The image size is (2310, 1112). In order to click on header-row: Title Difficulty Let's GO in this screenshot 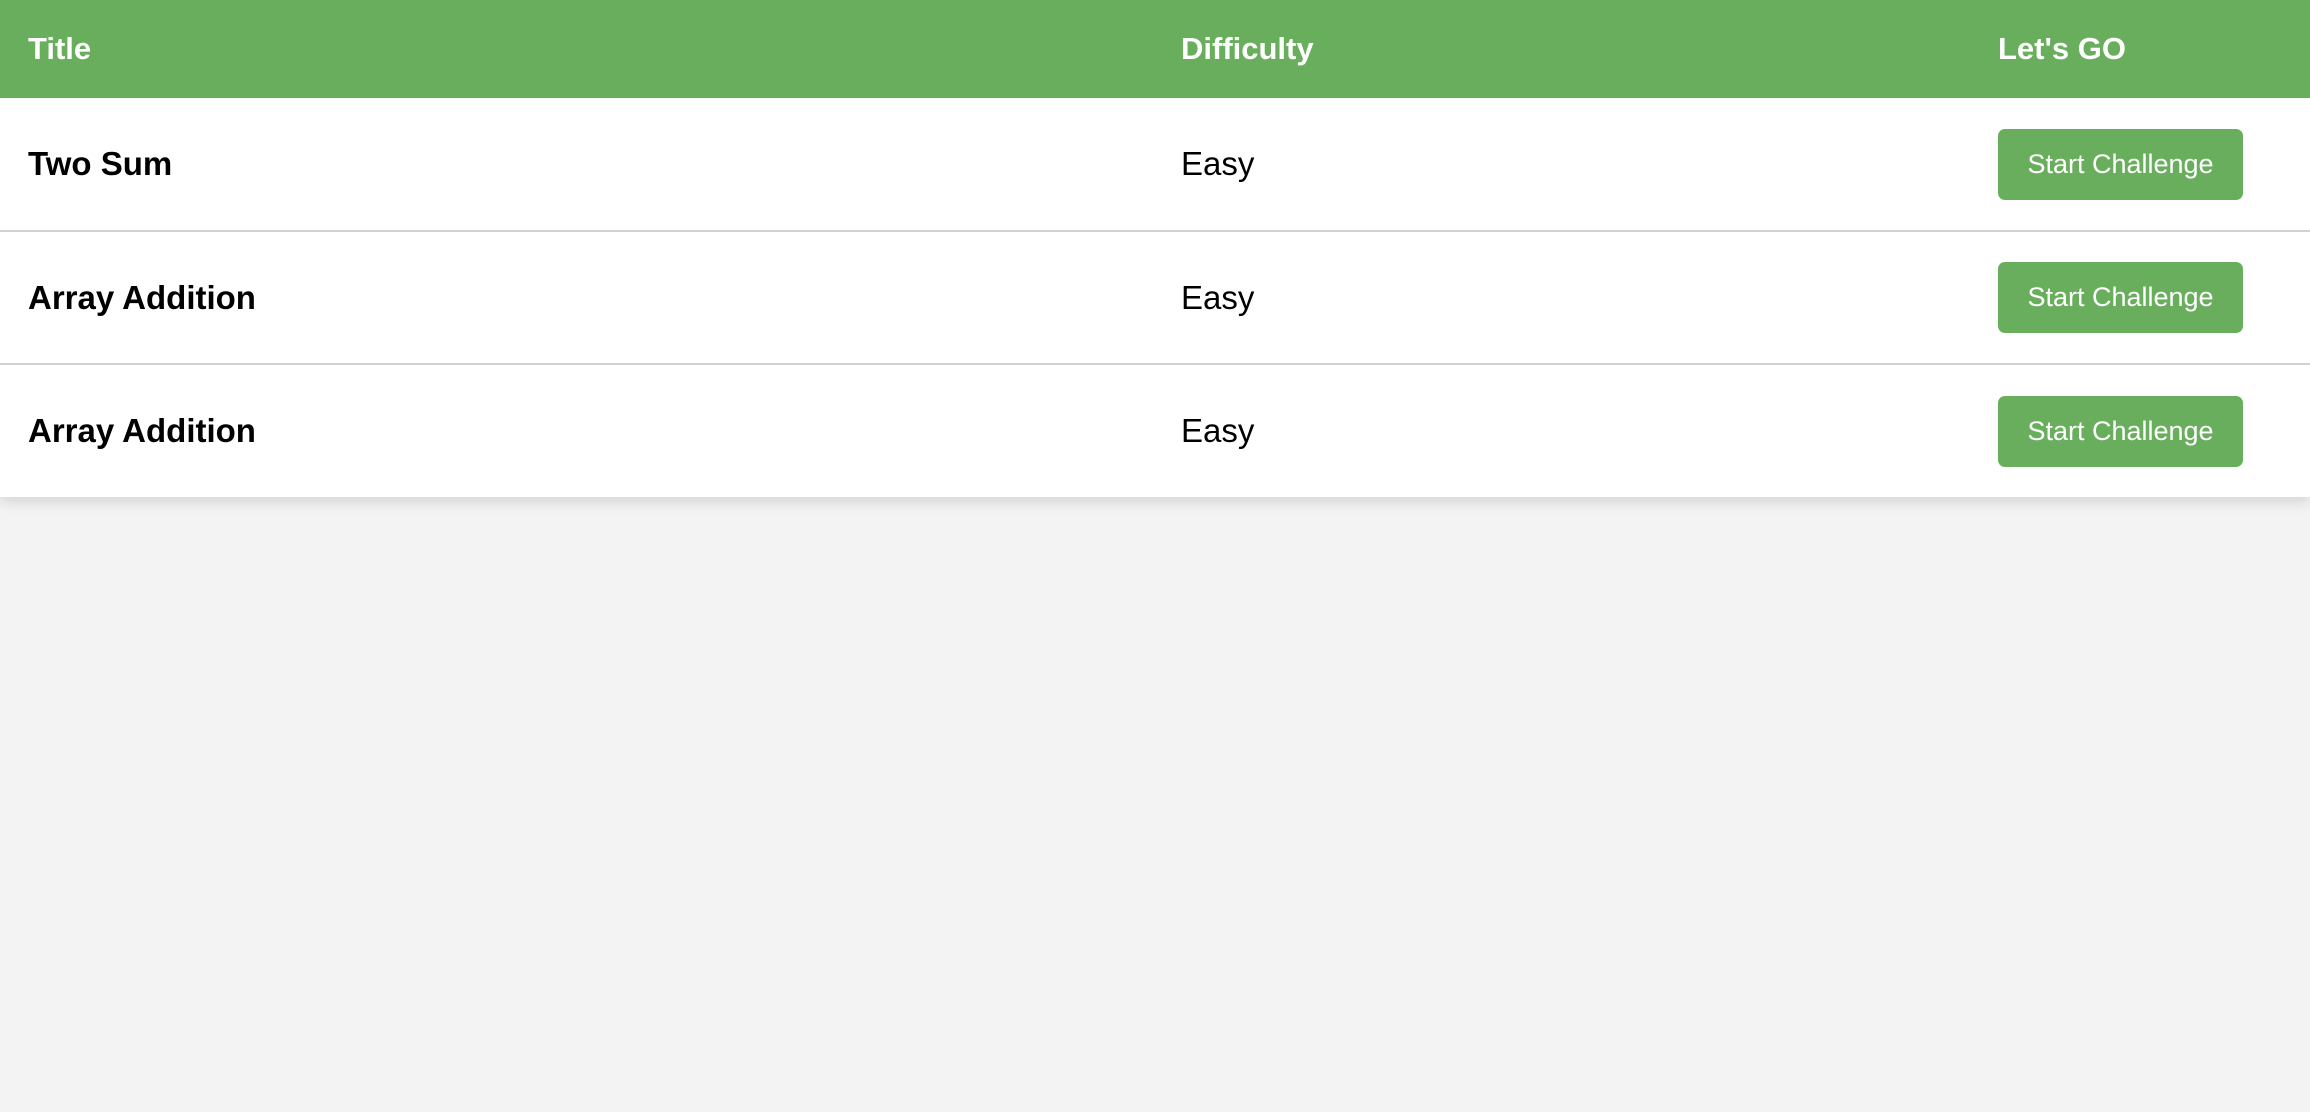, I will do `click(1155, 49)`.